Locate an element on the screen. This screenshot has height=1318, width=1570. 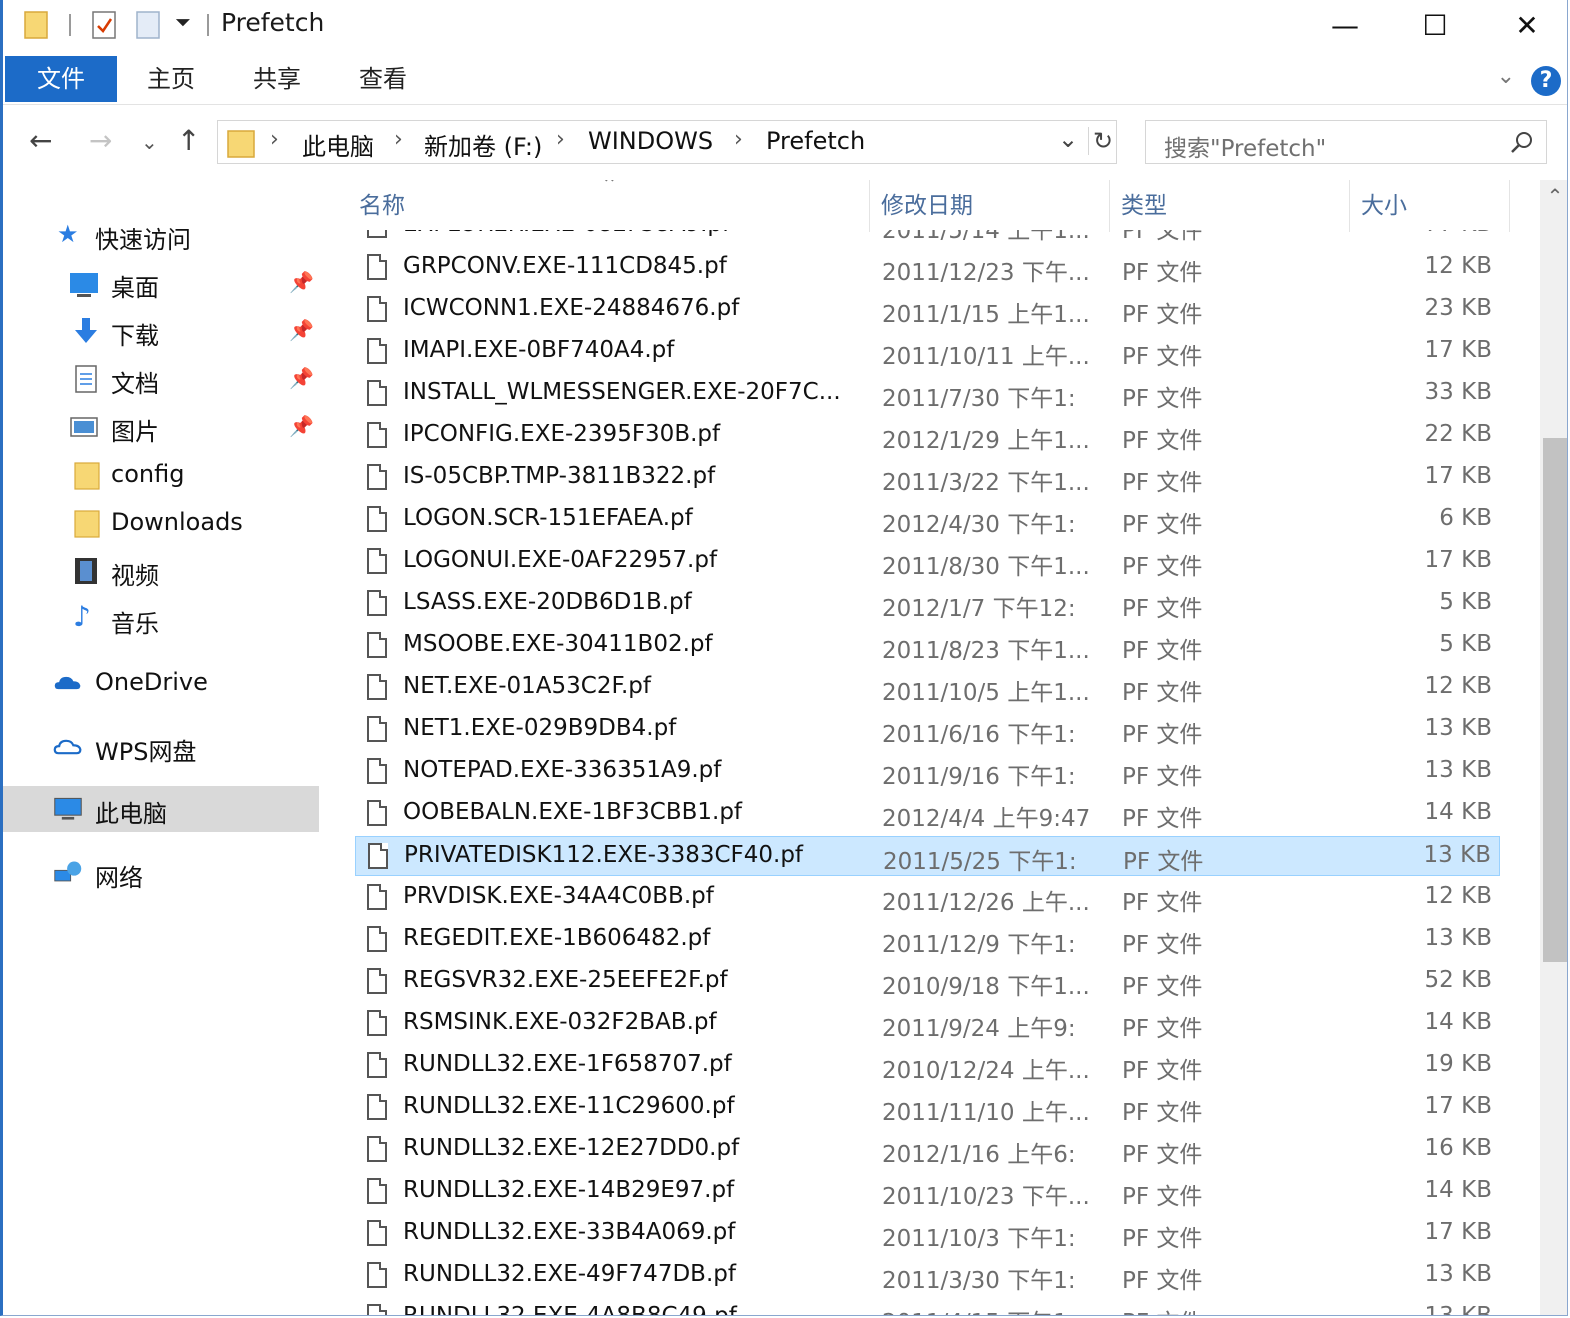
tab-home: 主页 is located at coordinates (171, 79).